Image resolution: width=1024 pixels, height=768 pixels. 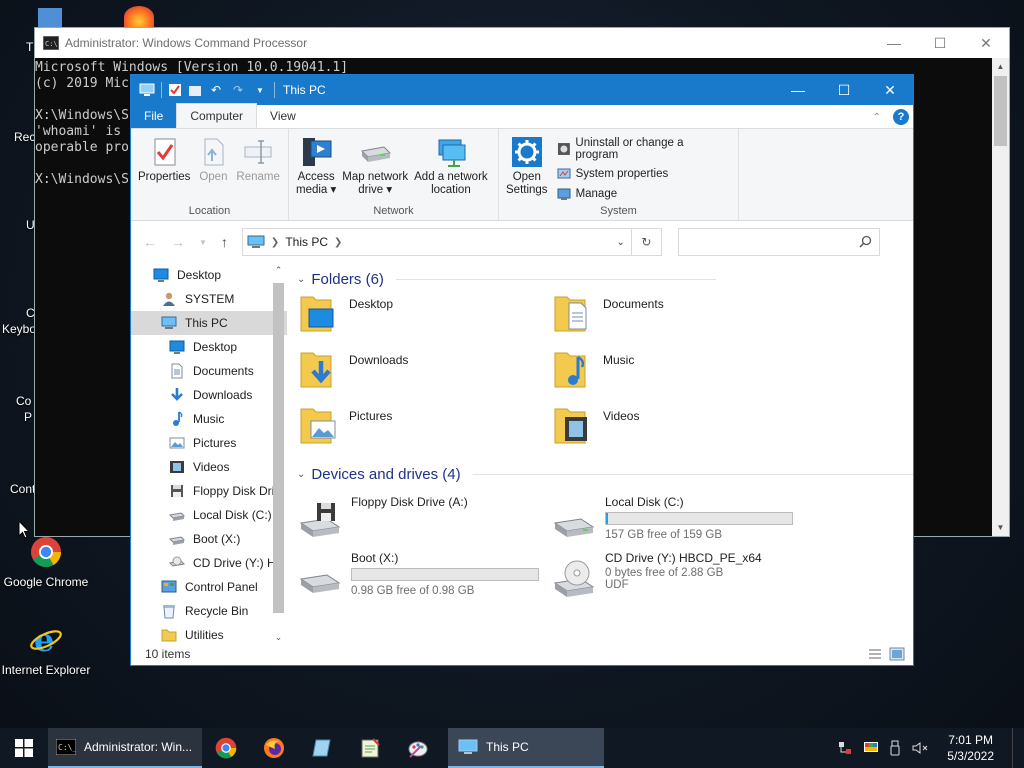 What do you see at coordinates (877, 117) in the screenshot?
I see `collapse-ribbon-icon: ⌃` at bounding box center [877, 117].